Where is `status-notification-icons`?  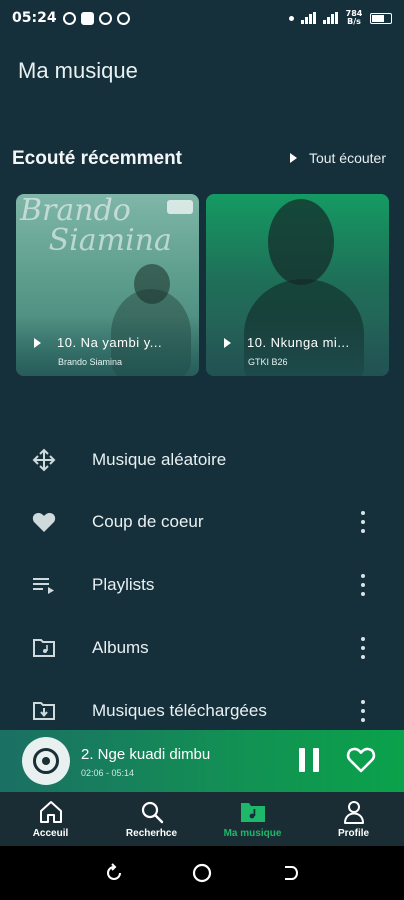 status-notification-icons is located at coordinates (96, 18).